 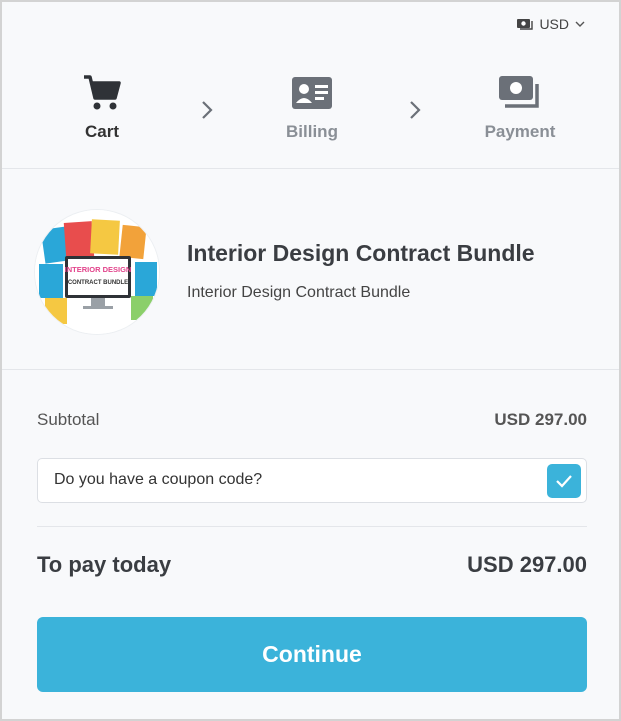 I want to click on id-card-icon, so click(x=312, y=93).